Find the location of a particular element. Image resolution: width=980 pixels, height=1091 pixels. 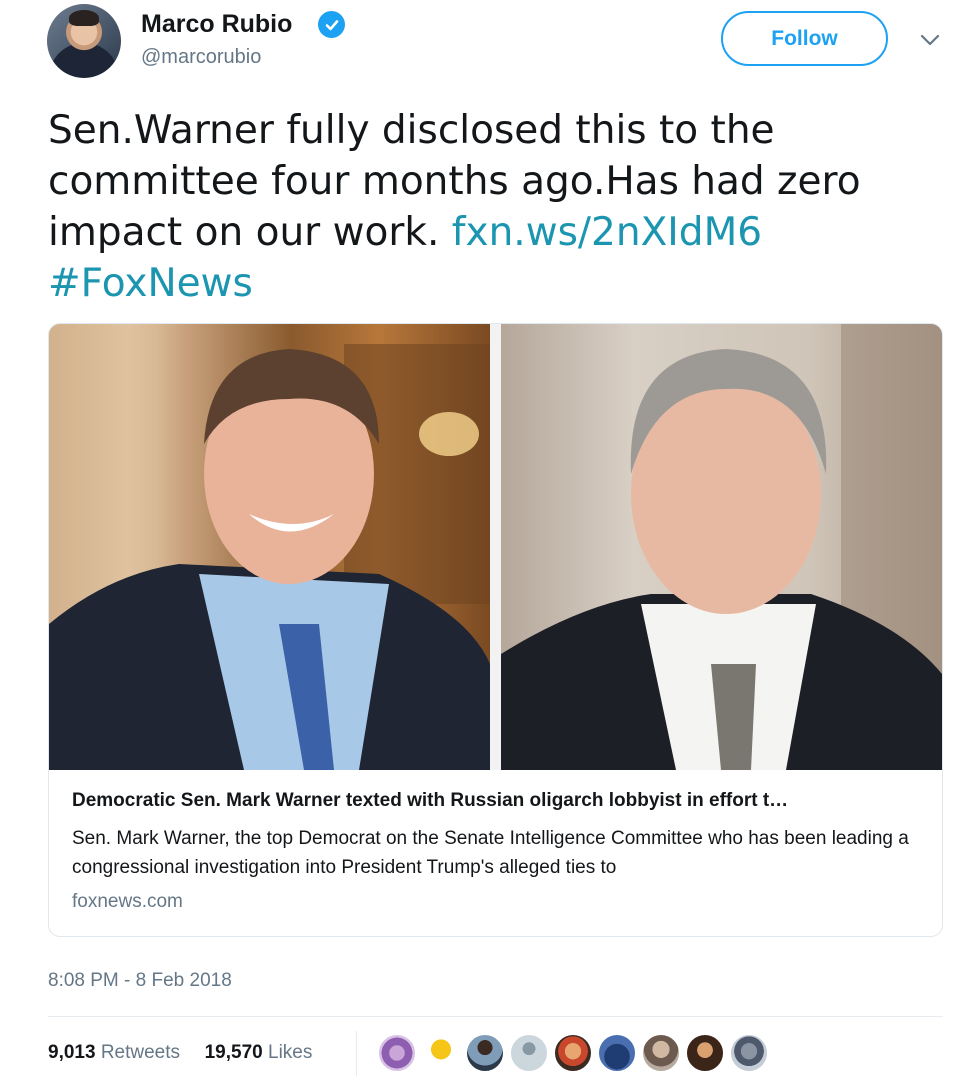

separator is located at coordinates (495, 1016).